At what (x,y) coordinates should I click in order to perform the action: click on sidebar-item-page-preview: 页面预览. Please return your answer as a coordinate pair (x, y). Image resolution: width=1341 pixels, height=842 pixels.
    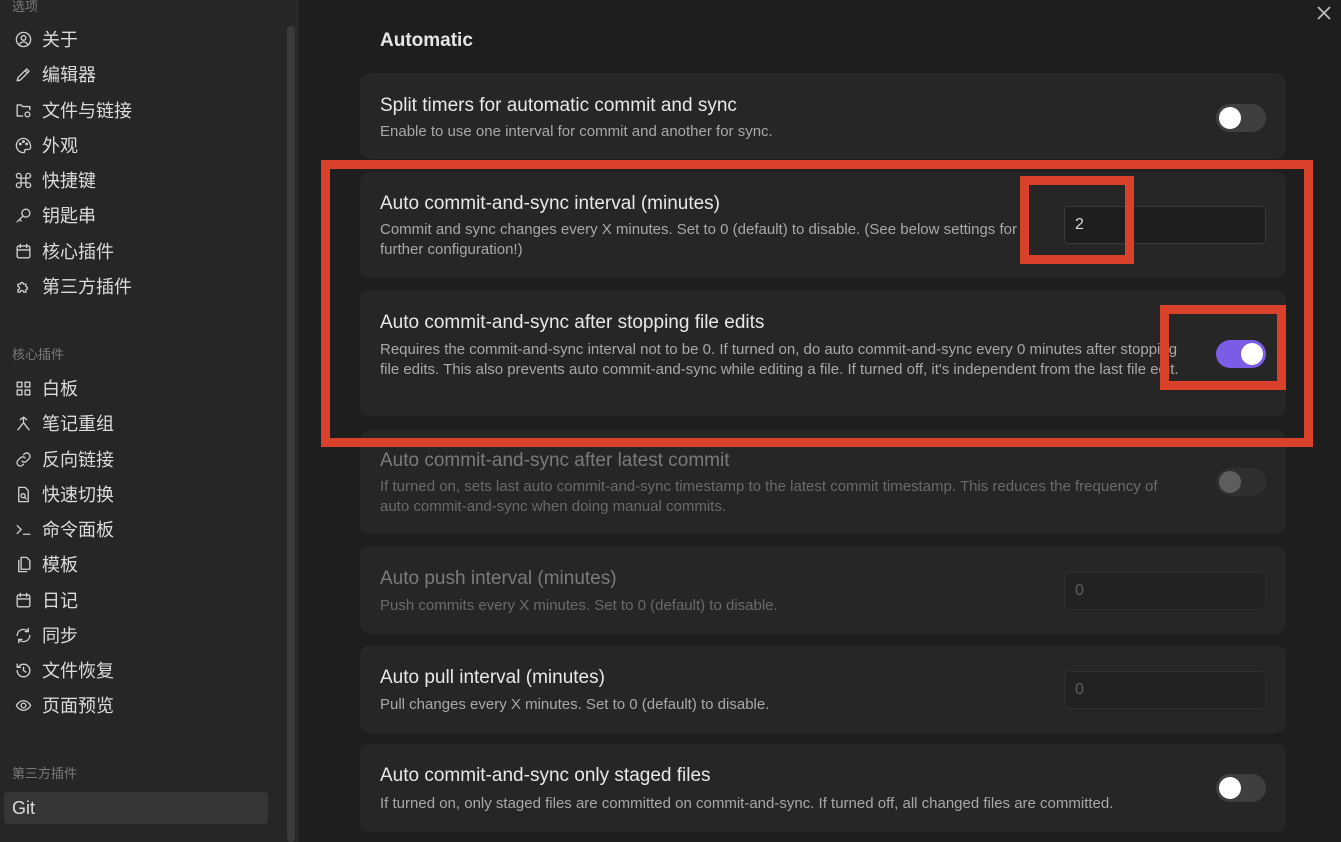
    Looking at the image, I should click on (136, 705).